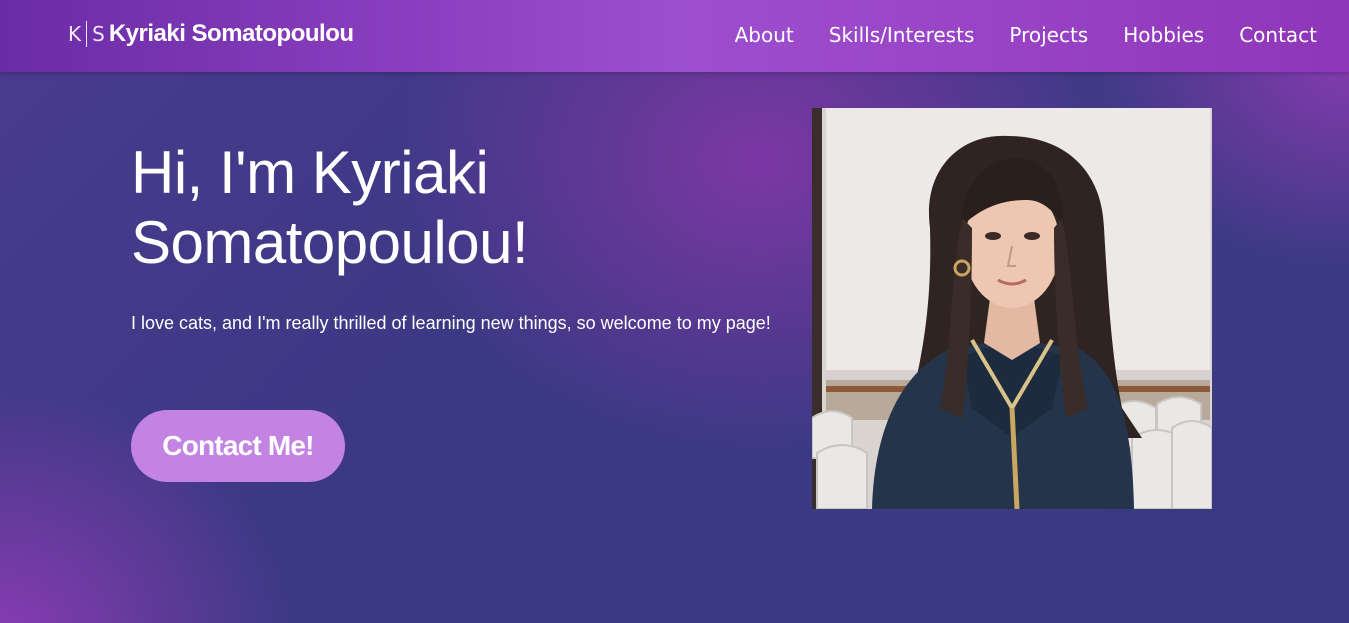 The image size is (1349, 623). I want to click on nav-link-hobbies: Hobbies, so click(1163, 35).